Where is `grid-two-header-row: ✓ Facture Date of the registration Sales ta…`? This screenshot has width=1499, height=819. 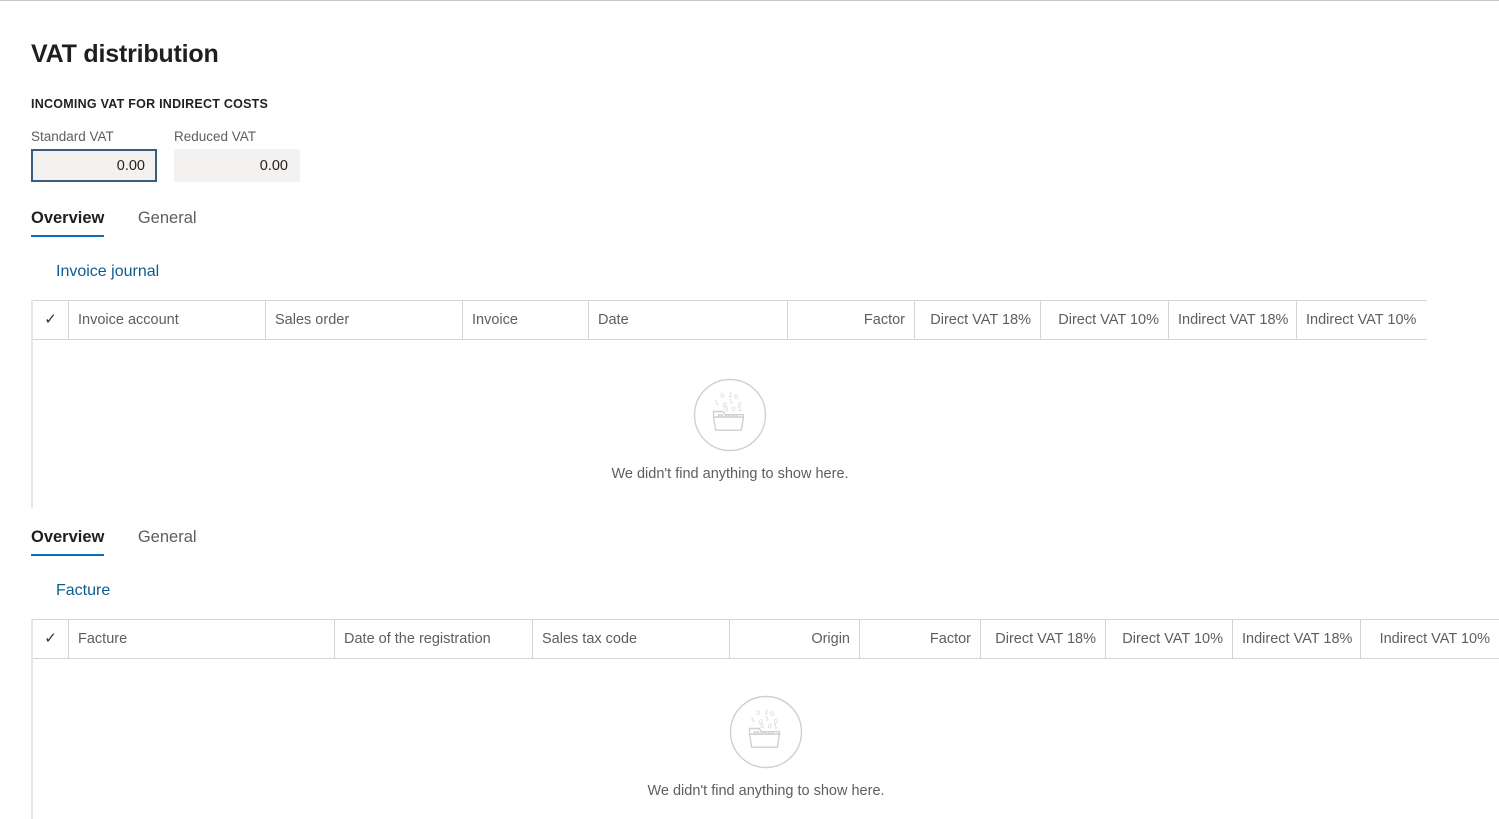 grid-two-header-row: ✓ Facture Date of the registration Sales ta… is located at coordinates (766, 639).